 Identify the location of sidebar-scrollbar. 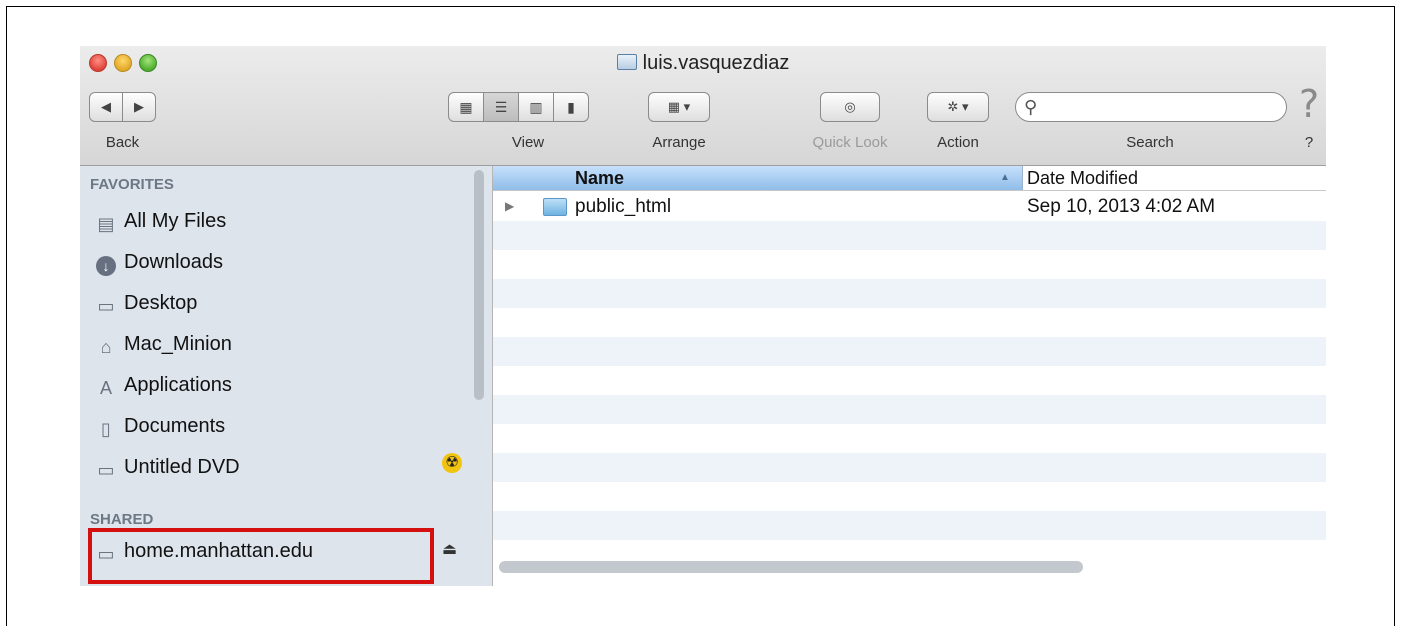
(479, 285).